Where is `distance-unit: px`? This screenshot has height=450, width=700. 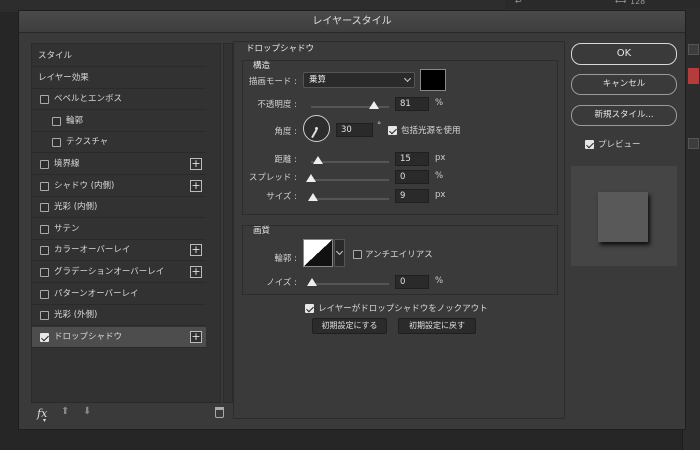 distance-unit: px is located at coordinates (440, 158).